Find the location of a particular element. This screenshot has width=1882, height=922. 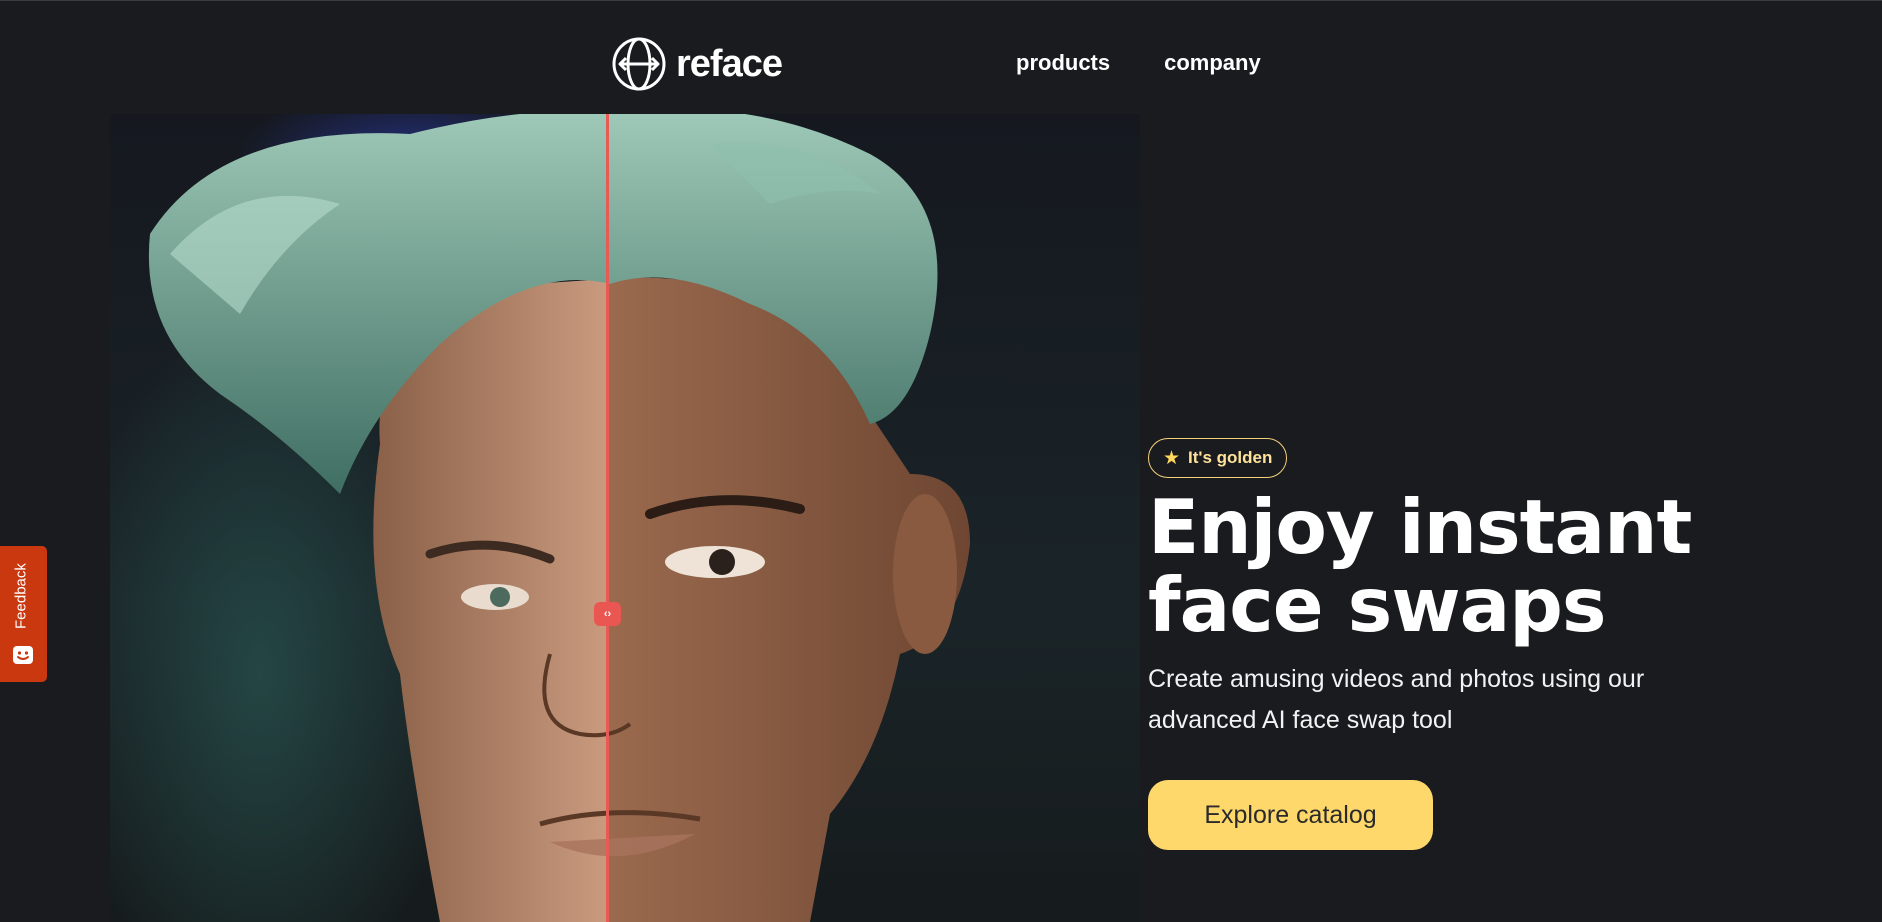

hero-title-line-2: face swaps is located at coordinates (1377, 605).